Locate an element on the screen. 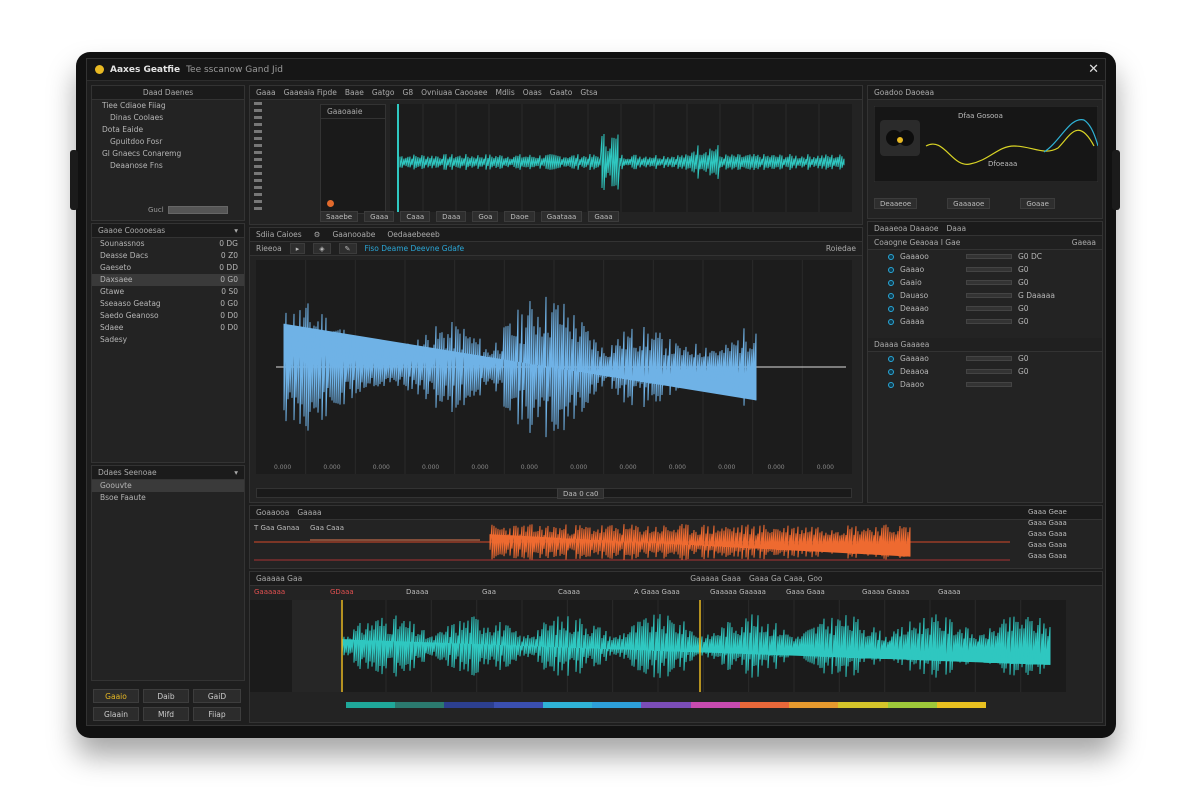  top-editor-bottom-tab: Gaataaa is located at coordinates (561, 216).